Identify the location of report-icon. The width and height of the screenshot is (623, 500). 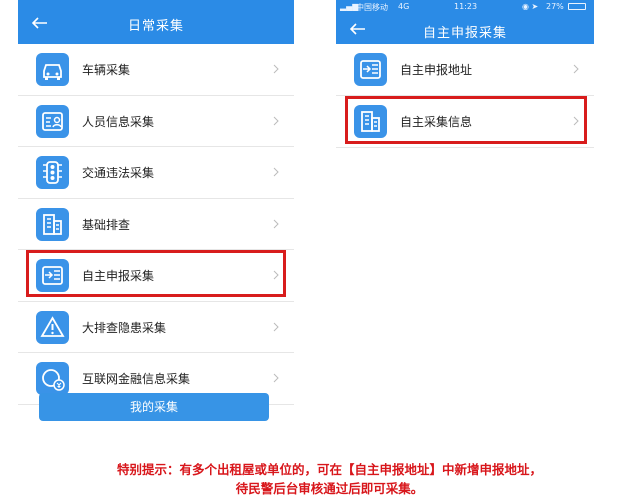
(370, 69).